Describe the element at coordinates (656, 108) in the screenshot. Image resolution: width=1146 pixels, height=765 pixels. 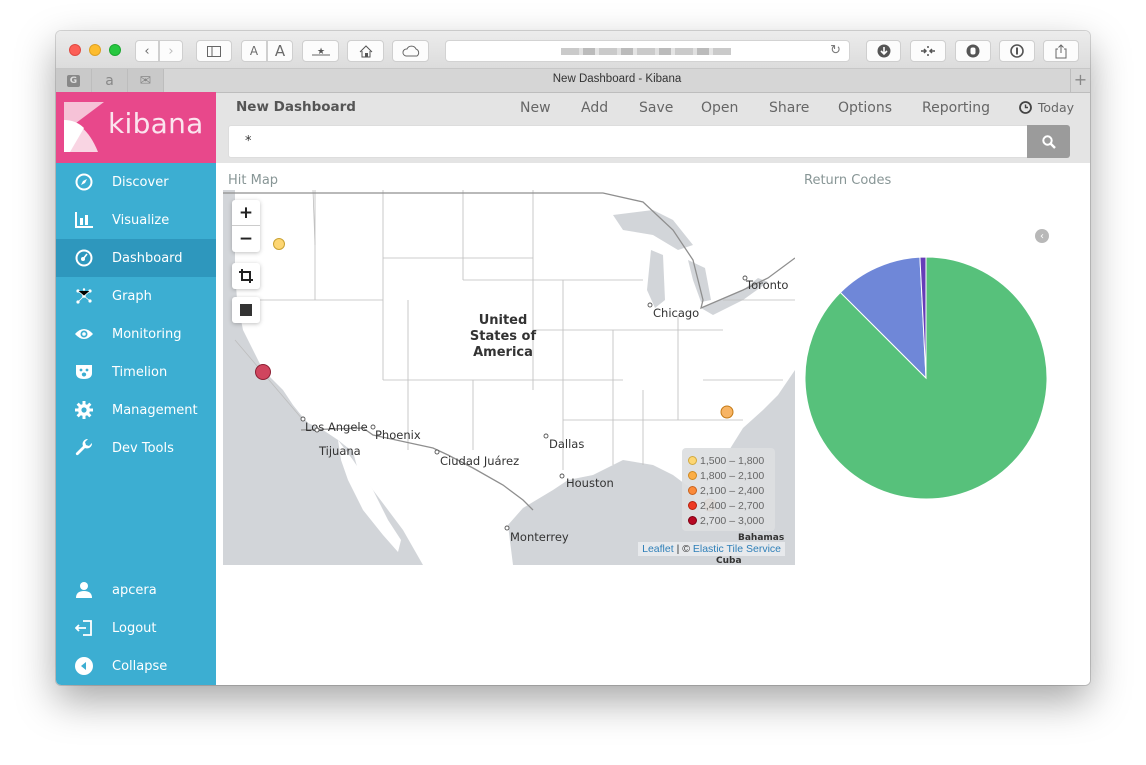
I see `menu-save: Save` at that location.